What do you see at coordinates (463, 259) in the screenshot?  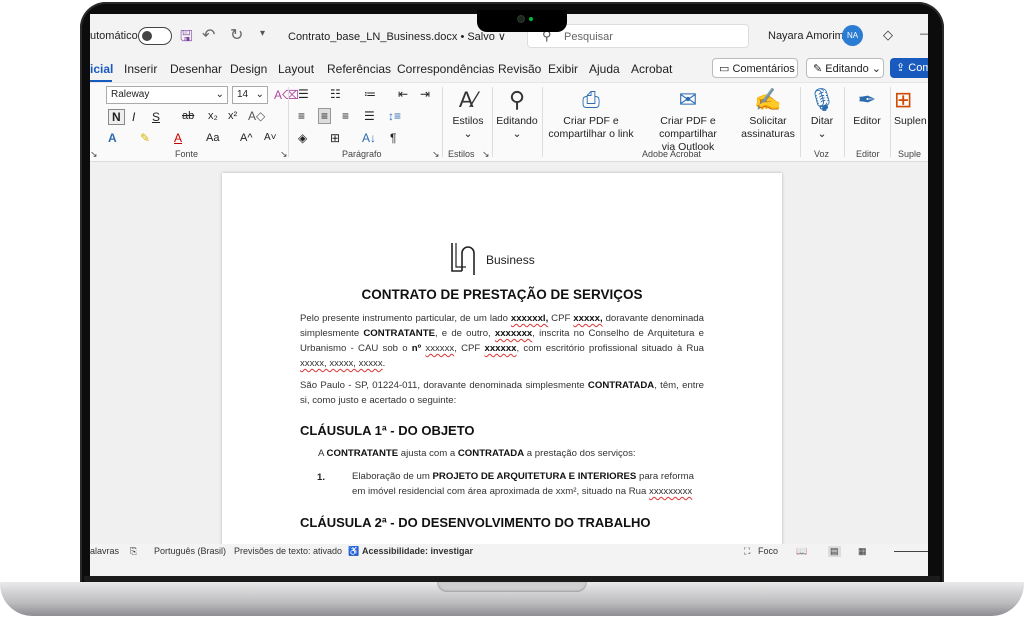 I see `ln-logo-icon` at bounding box center [463, 259].